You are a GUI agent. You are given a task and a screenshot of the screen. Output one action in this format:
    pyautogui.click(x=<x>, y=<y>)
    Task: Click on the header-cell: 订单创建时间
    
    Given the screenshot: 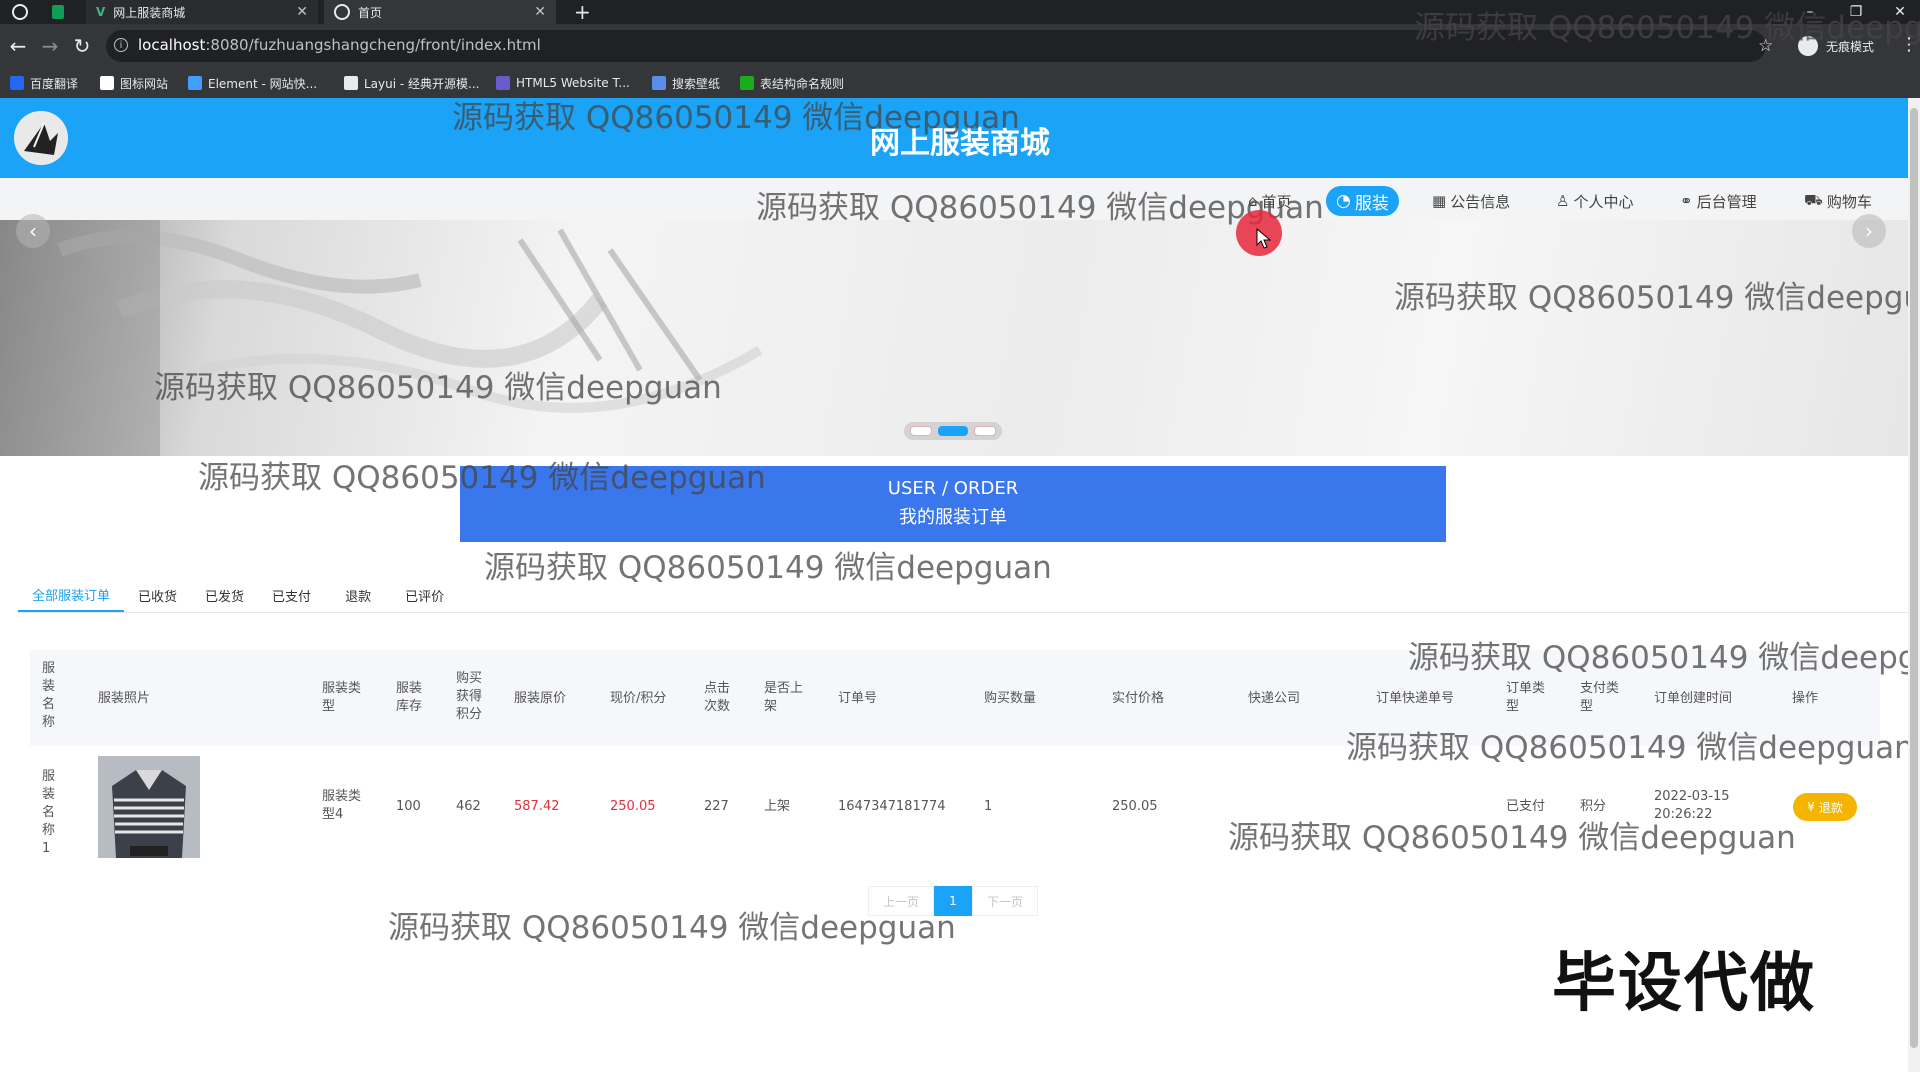 What is the action you would take?
    pyautogui.click(x=1693, y=698)
    